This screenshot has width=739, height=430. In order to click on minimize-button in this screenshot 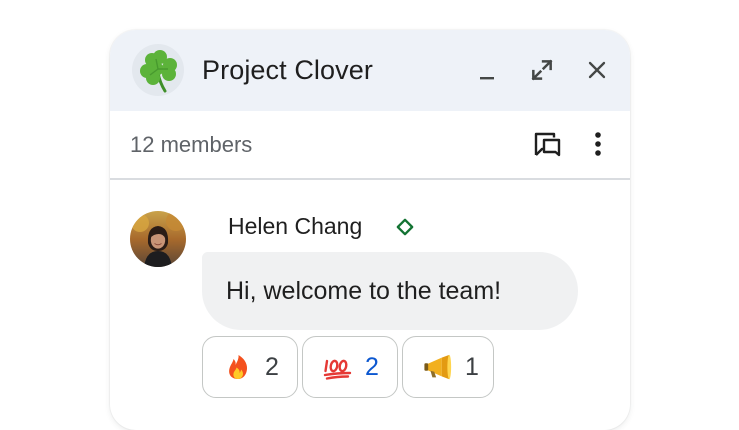, I will do `click(487, 70)`.